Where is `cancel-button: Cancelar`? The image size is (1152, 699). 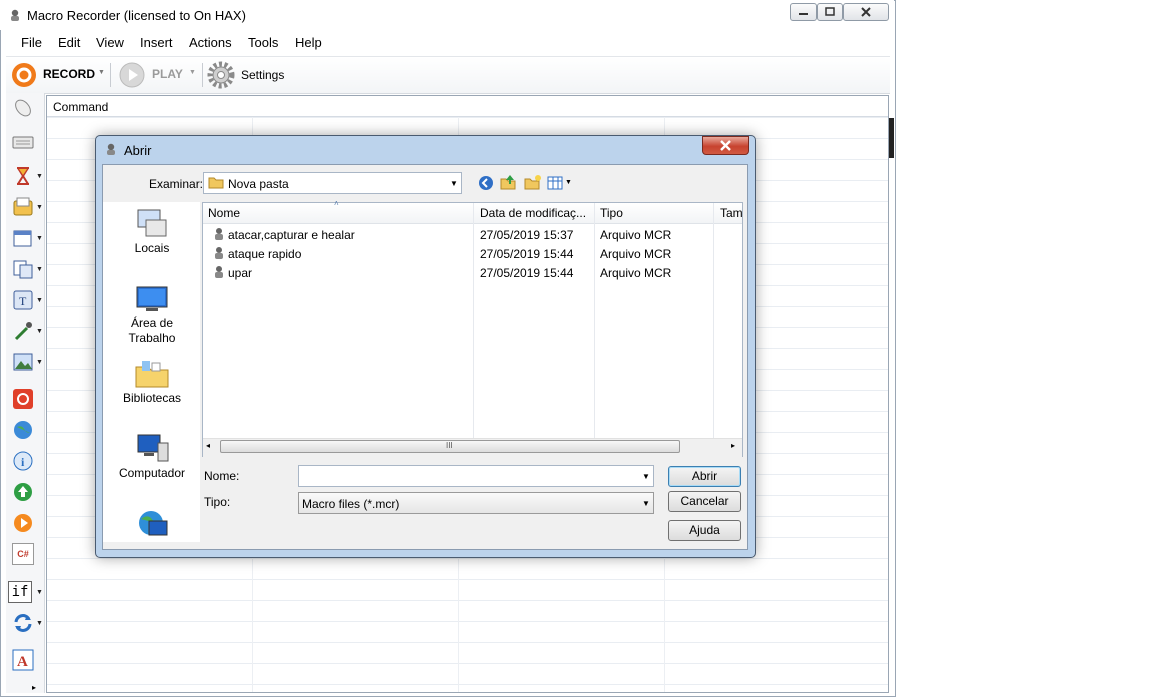 cancel-button: Cancelar is located at coordinates (704, 501).